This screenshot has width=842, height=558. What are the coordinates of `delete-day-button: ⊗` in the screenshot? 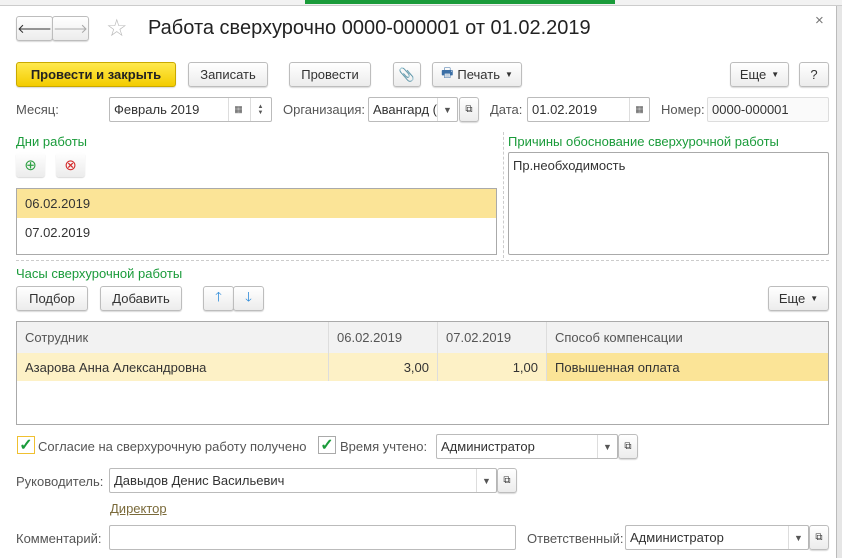 It's located at (70, 164).